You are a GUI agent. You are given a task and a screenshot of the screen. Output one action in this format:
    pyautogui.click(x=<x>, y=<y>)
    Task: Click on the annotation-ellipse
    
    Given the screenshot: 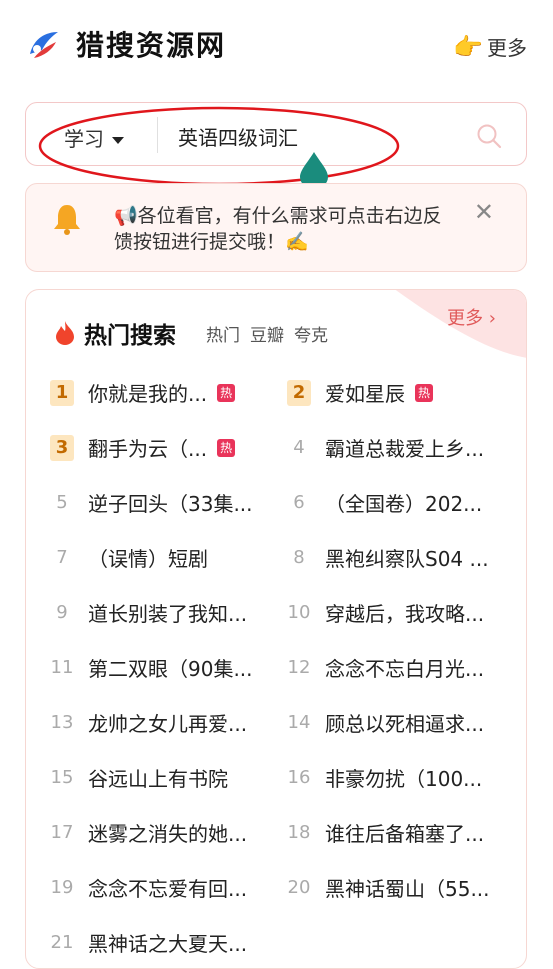 What is the action you would take?
    pyautogui.click(x=219, y=146)
    